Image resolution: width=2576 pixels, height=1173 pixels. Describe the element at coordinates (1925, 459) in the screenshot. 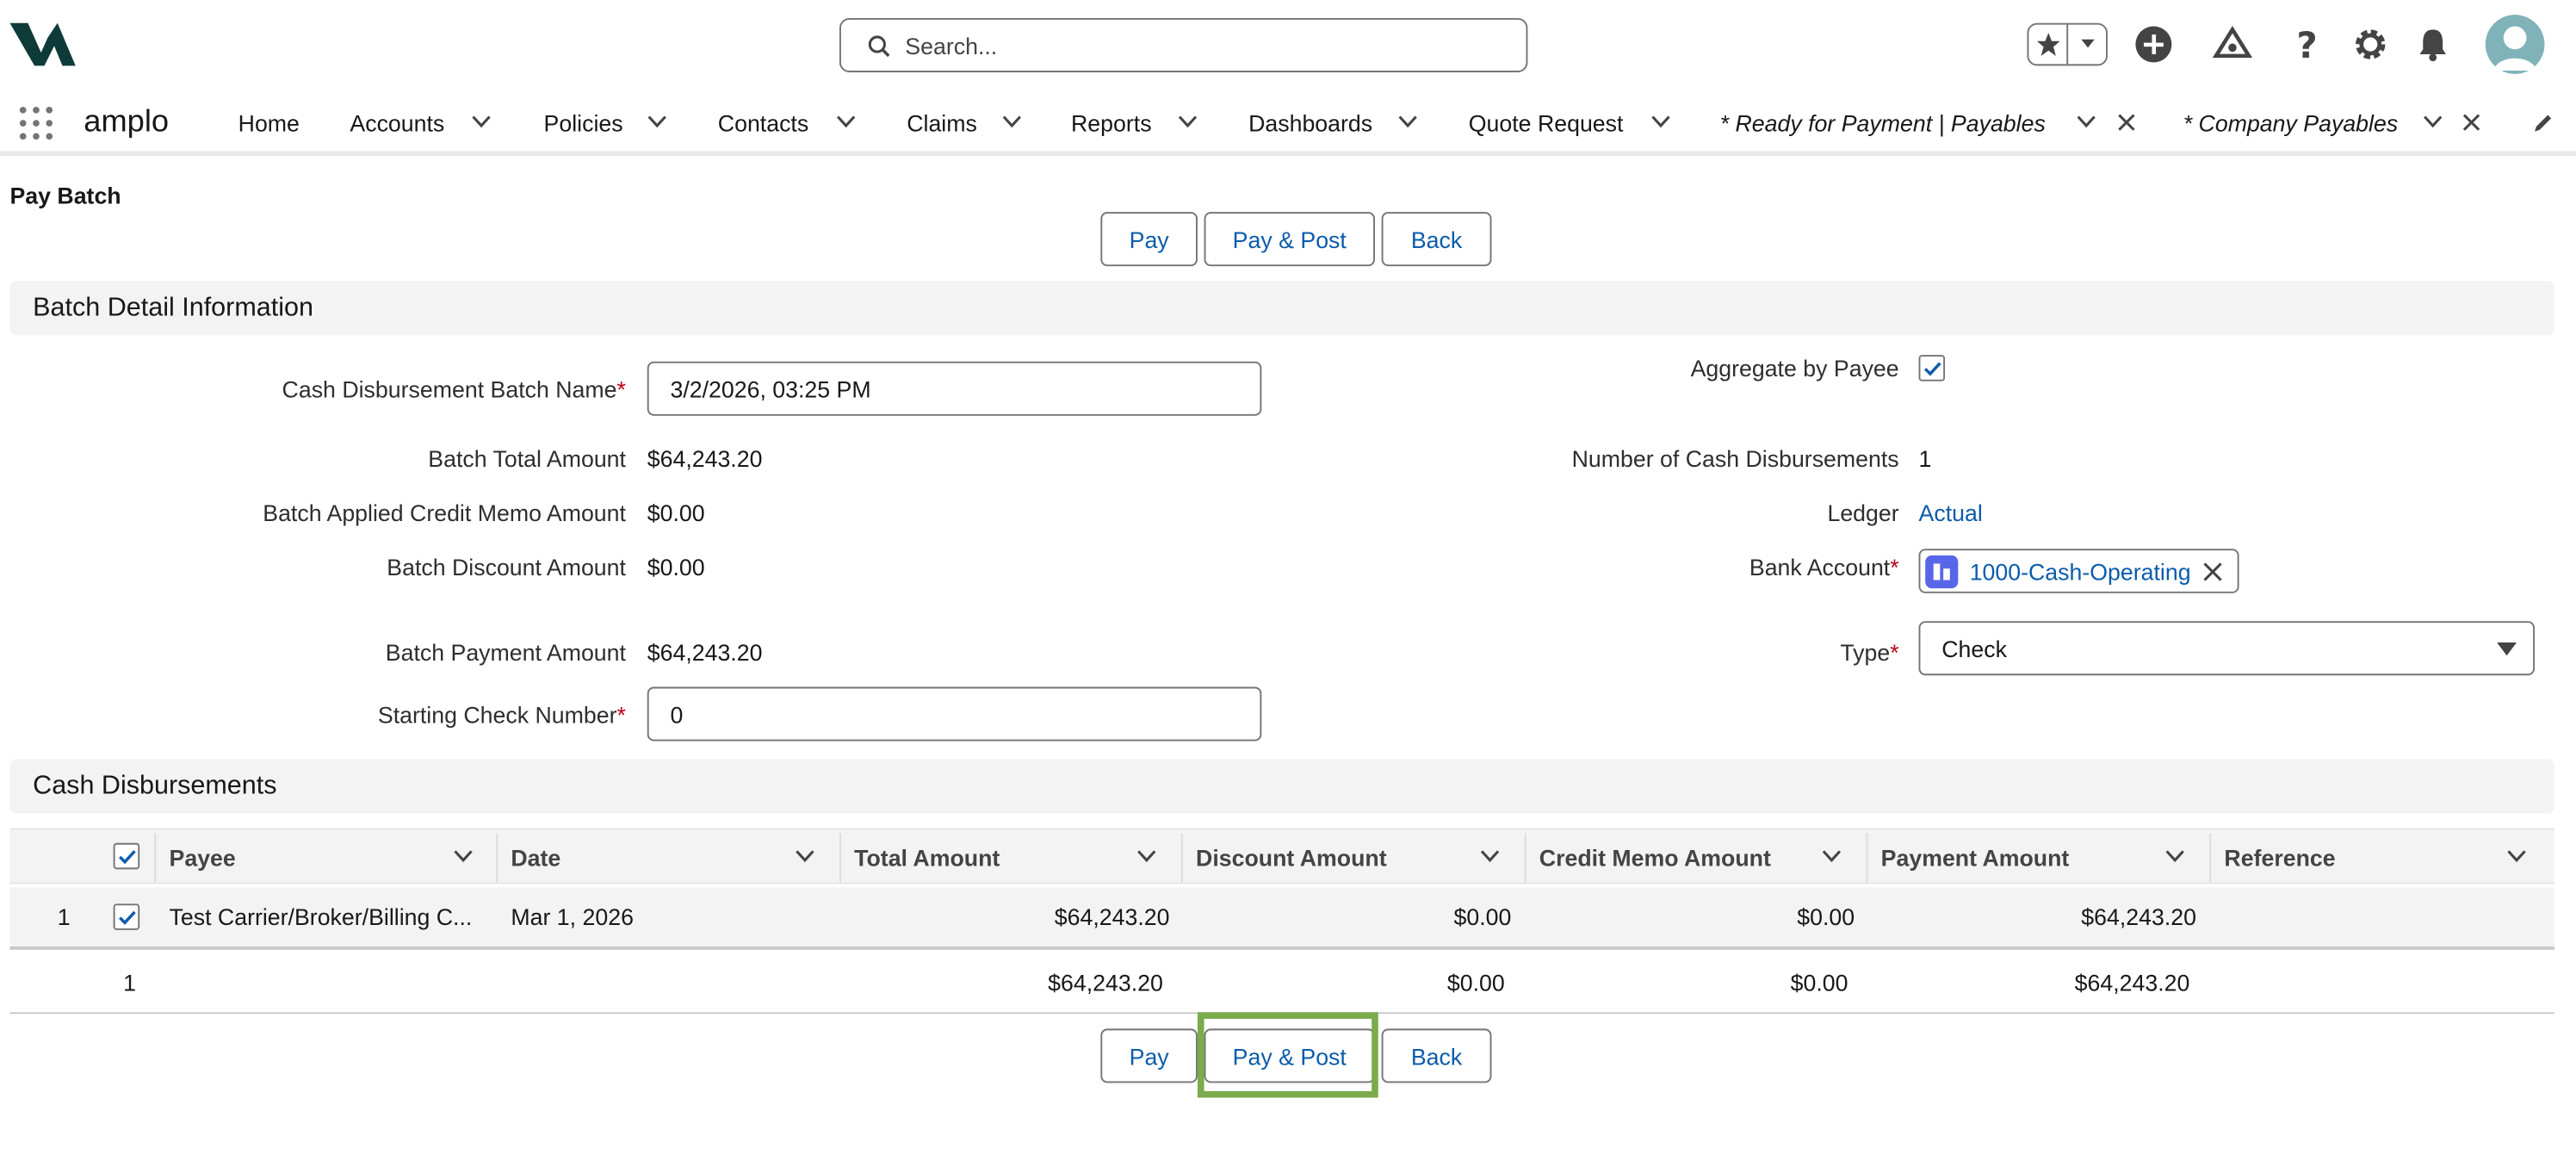

I see `value-number-of-disbursements: 1` at that location.